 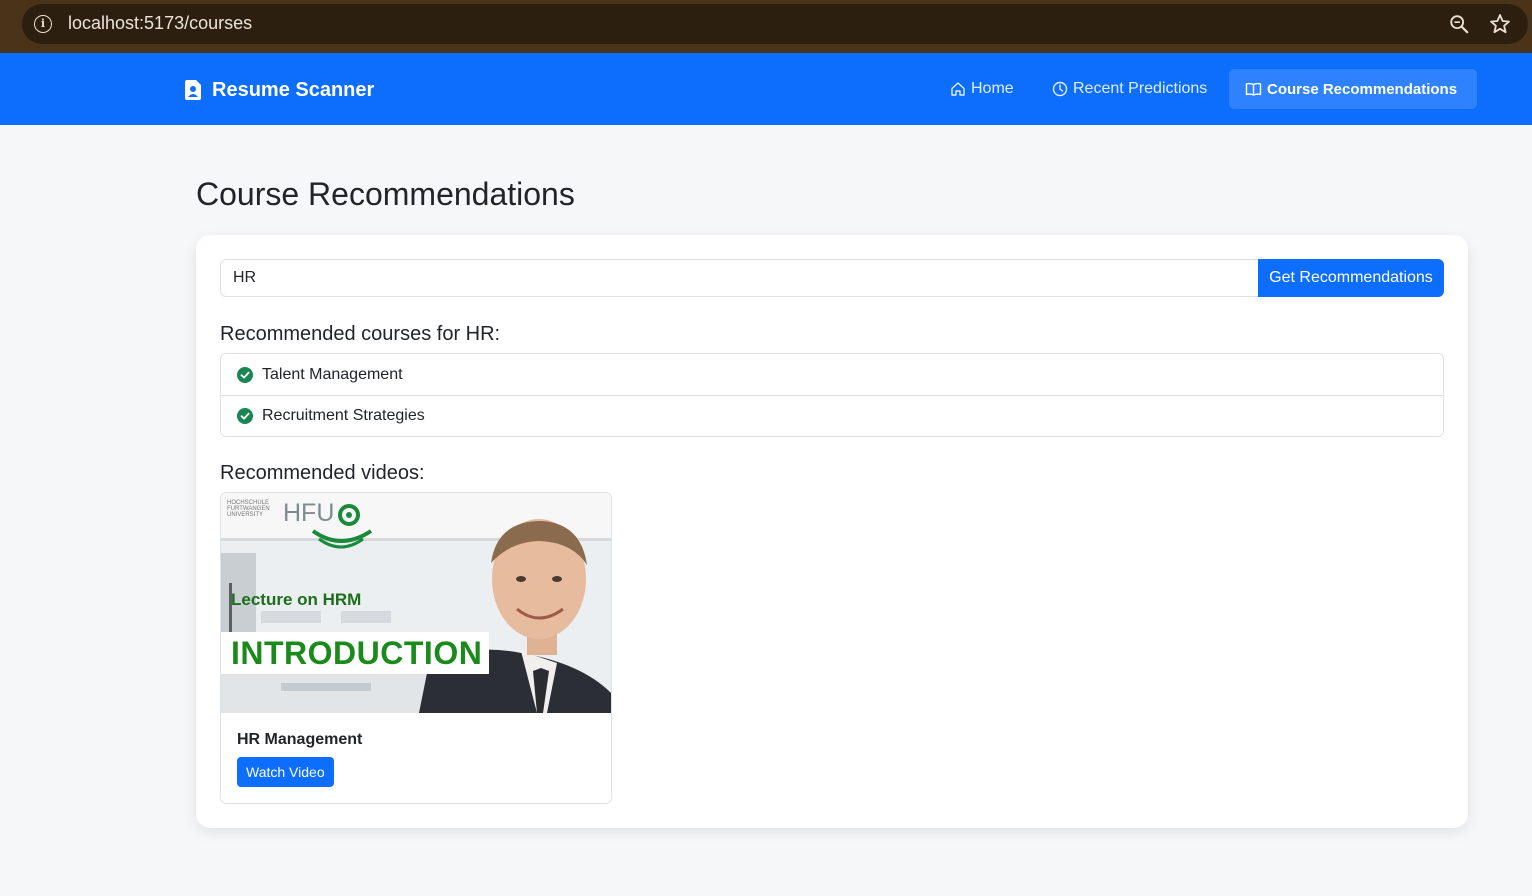 I want to click on nav-home-label: Home, so click(x=992, y=88).